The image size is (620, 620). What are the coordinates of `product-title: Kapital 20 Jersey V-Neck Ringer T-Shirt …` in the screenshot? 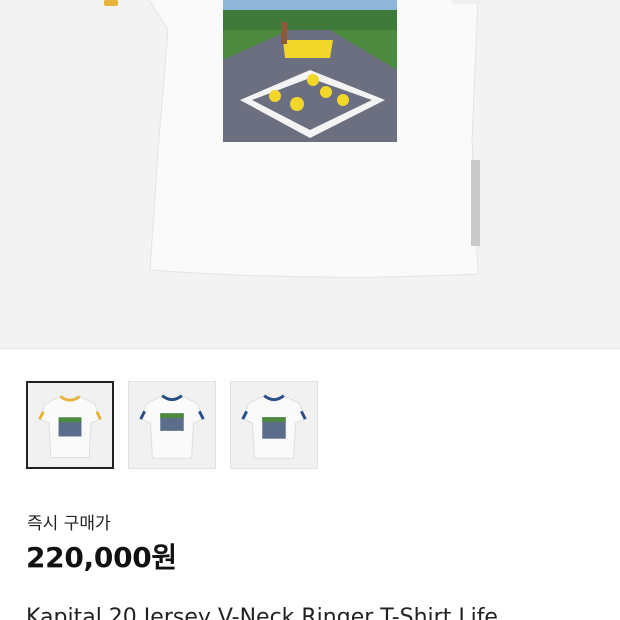 It's located at (262, 612).